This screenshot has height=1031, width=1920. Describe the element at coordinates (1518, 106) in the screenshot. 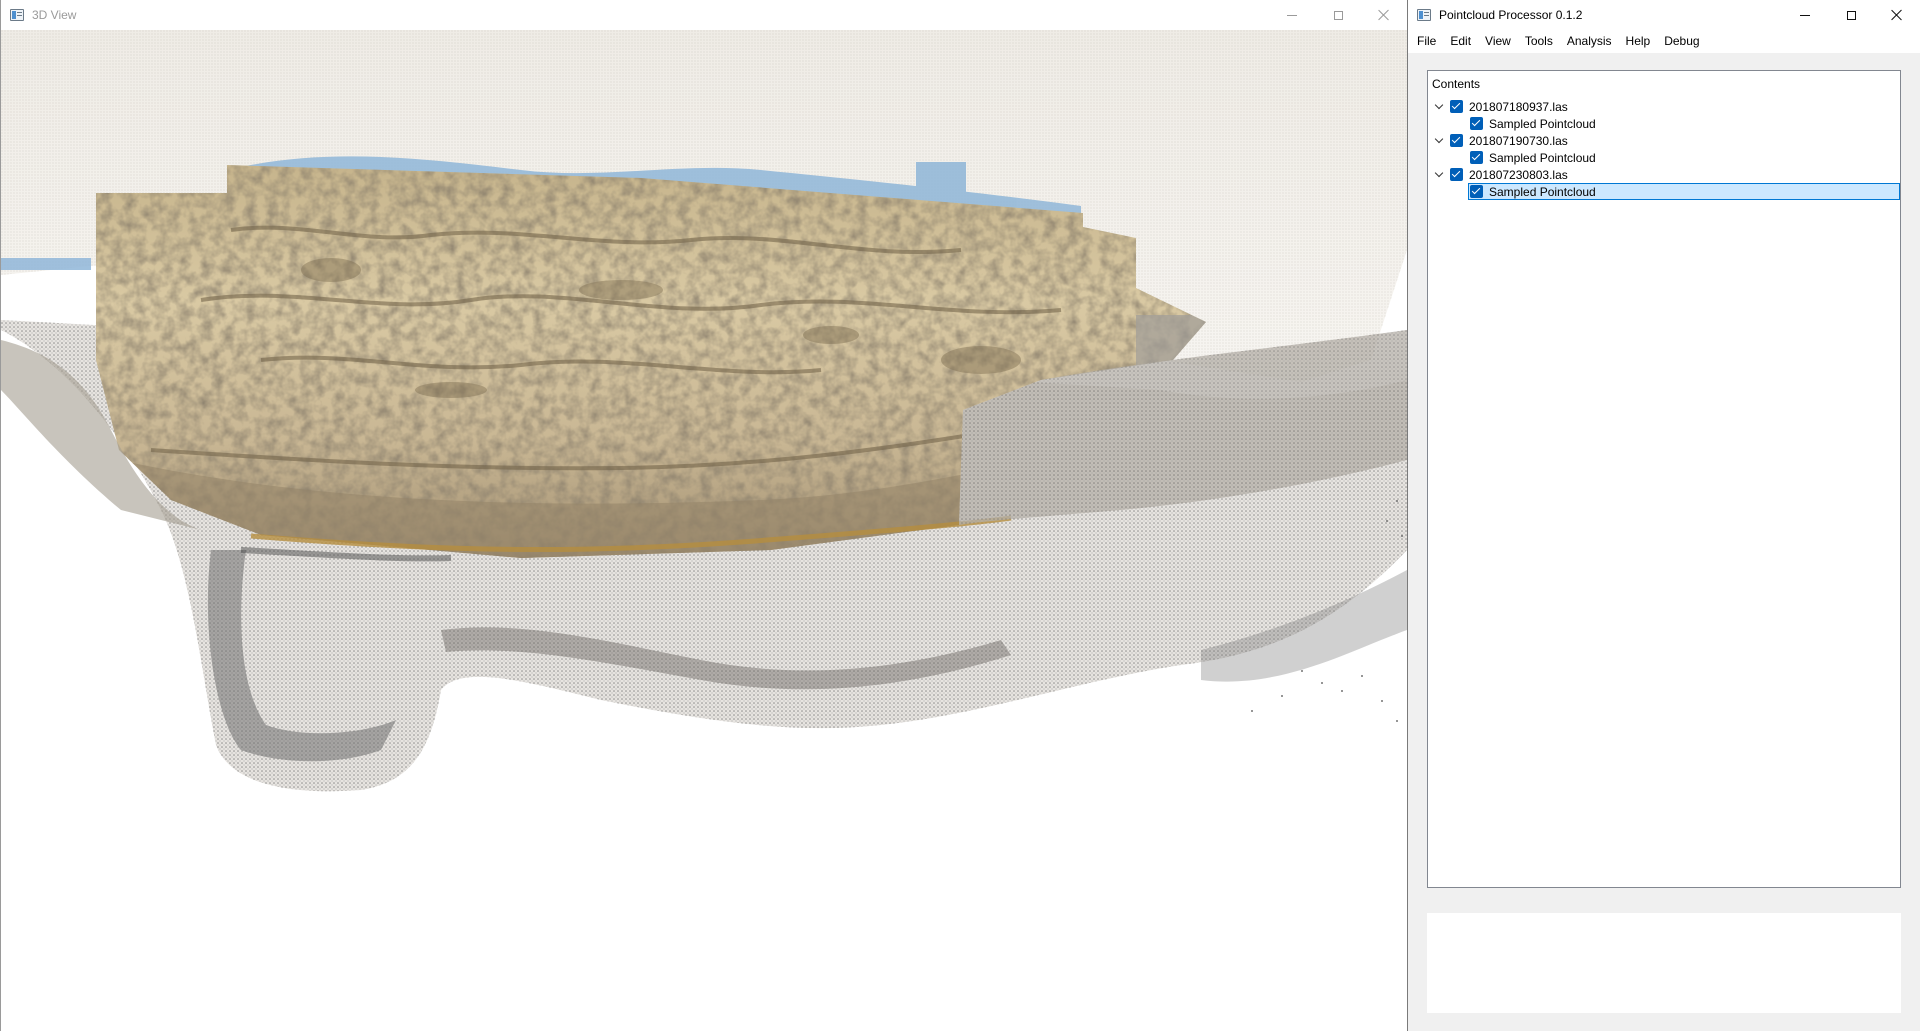

I see `file-name: 201807180937.las` at that location.